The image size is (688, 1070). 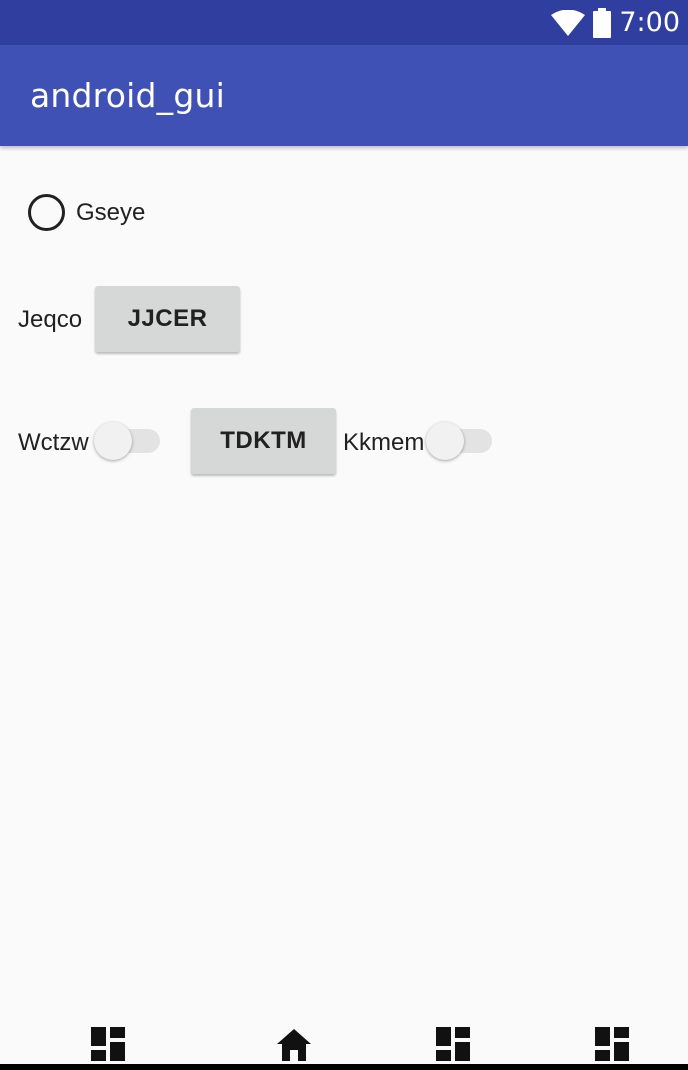 I want to click on kkmem-switch, so click(x=459, y=441).